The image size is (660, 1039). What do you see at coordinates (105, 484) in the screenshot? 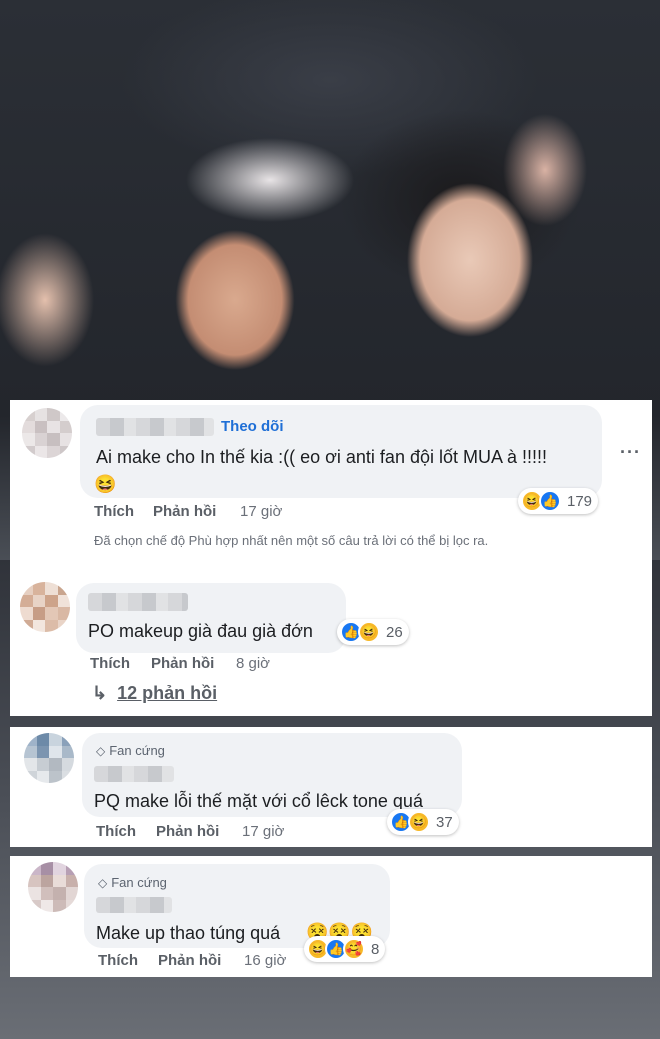
I see `laughing-emoji-icon: 😆` at bounding box center [105, 484].